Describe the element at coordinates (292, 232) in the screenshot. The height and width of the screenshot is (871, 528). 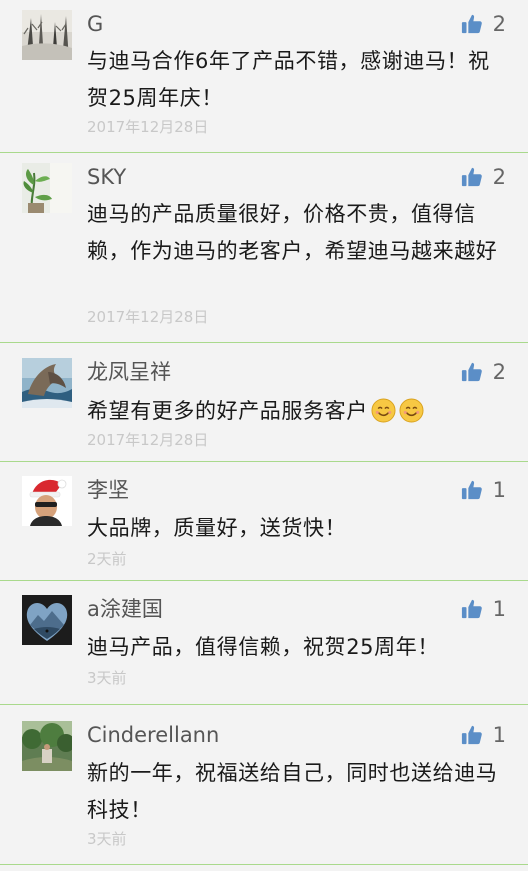
I see `comment-text: 迪马的产品质量很好，价格不贵，值得信赖，作为迪马的老客户，希望迪马越来越好` at that location.